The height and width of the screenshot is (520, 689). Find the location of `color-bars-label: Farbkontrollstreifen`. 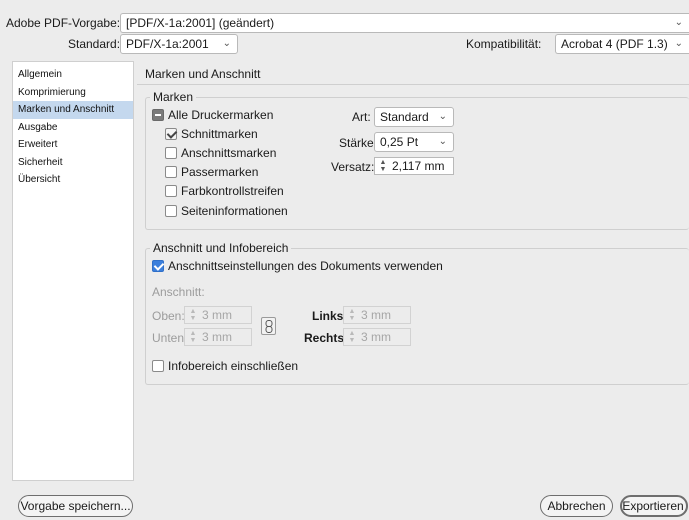

color-bars-label: Farbkontrollstreifen is located at coordinates (232, 191).